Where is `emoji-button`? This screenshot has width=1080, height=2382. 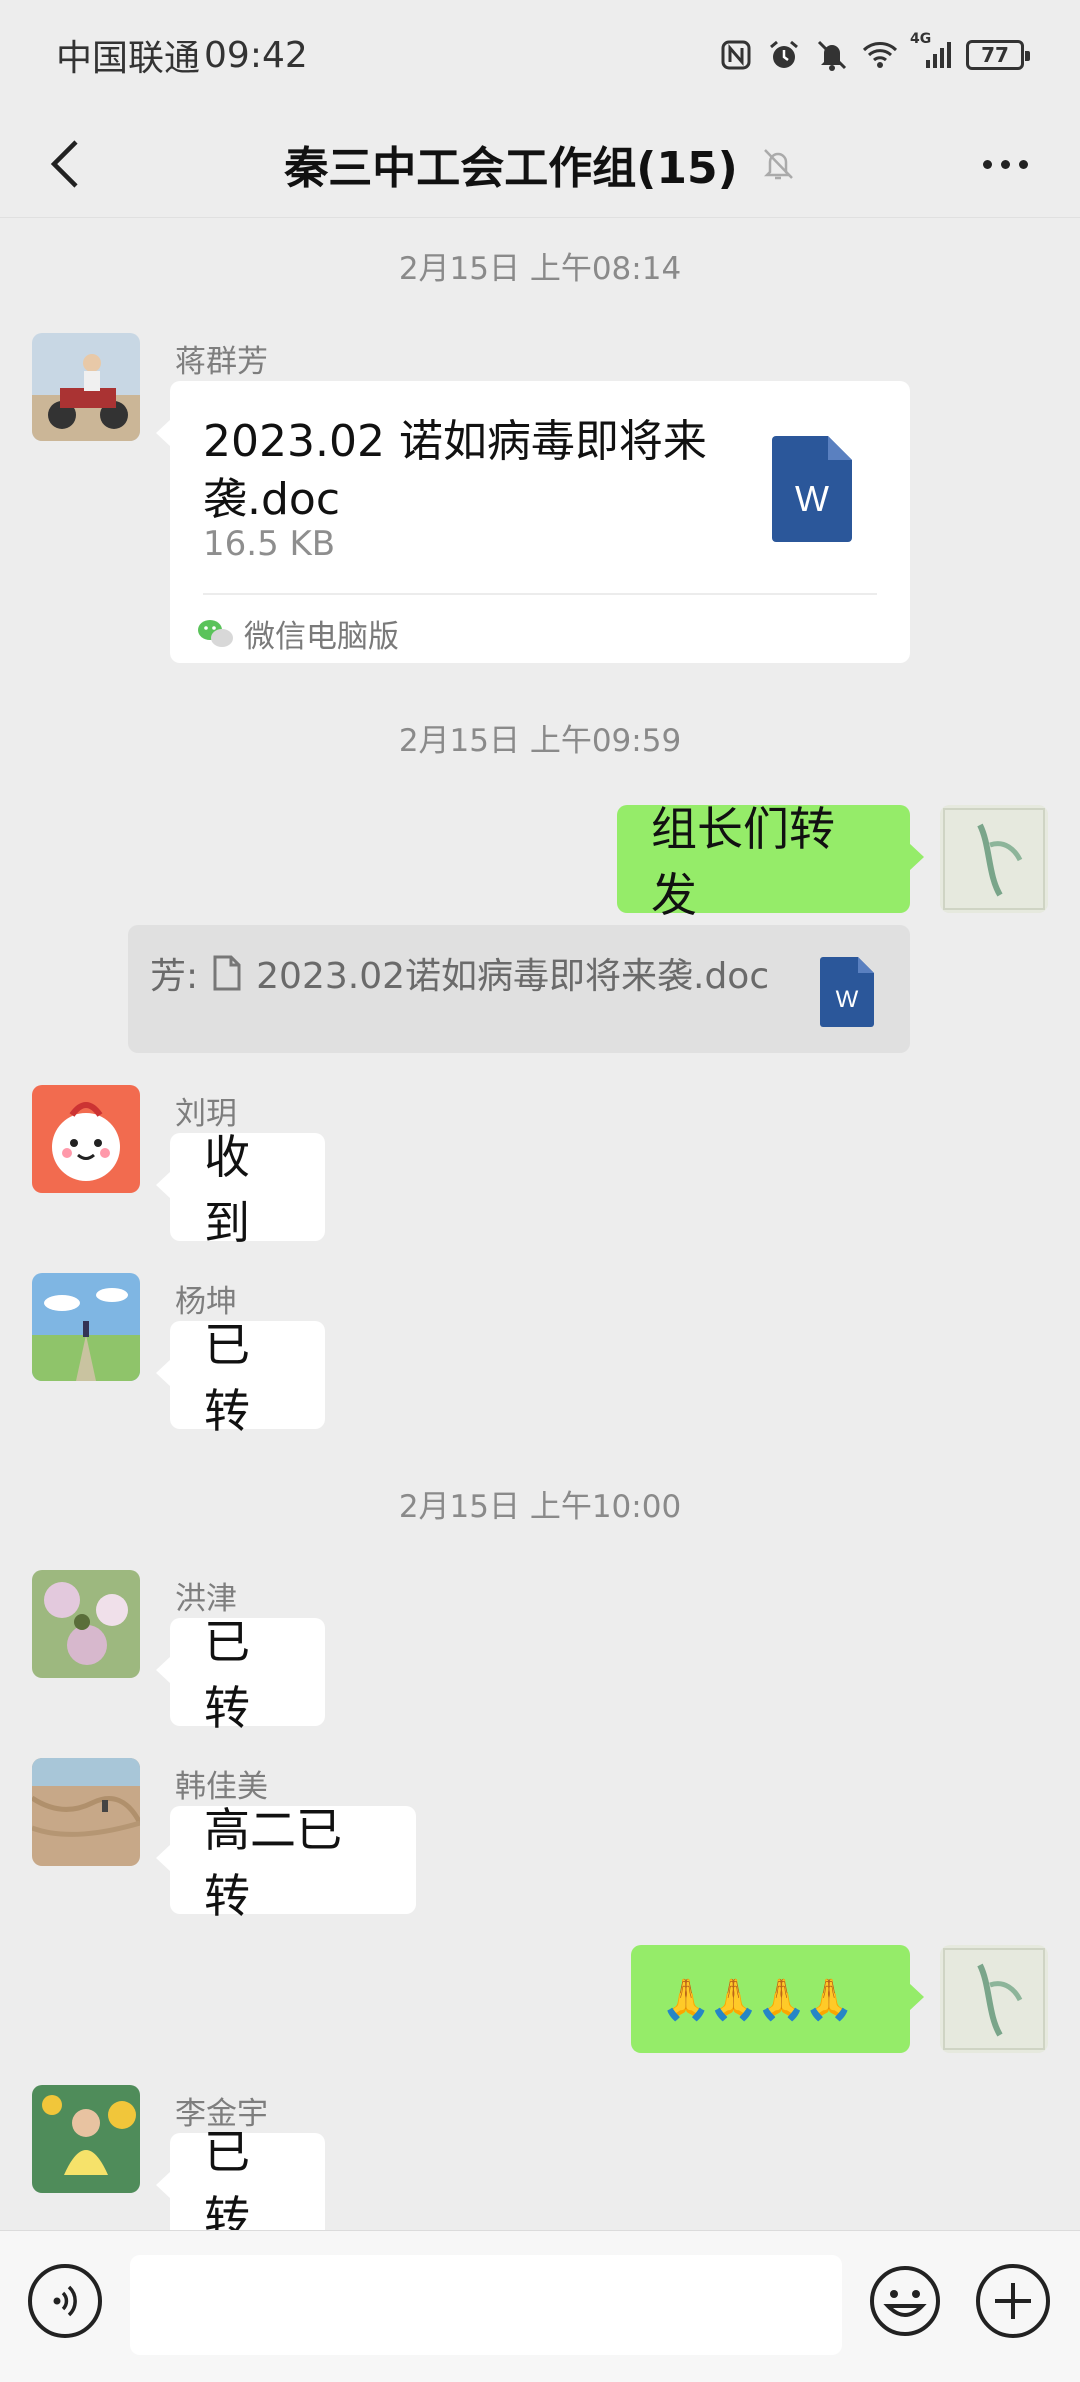
emoji-button is located at coordinates (905, 2301).